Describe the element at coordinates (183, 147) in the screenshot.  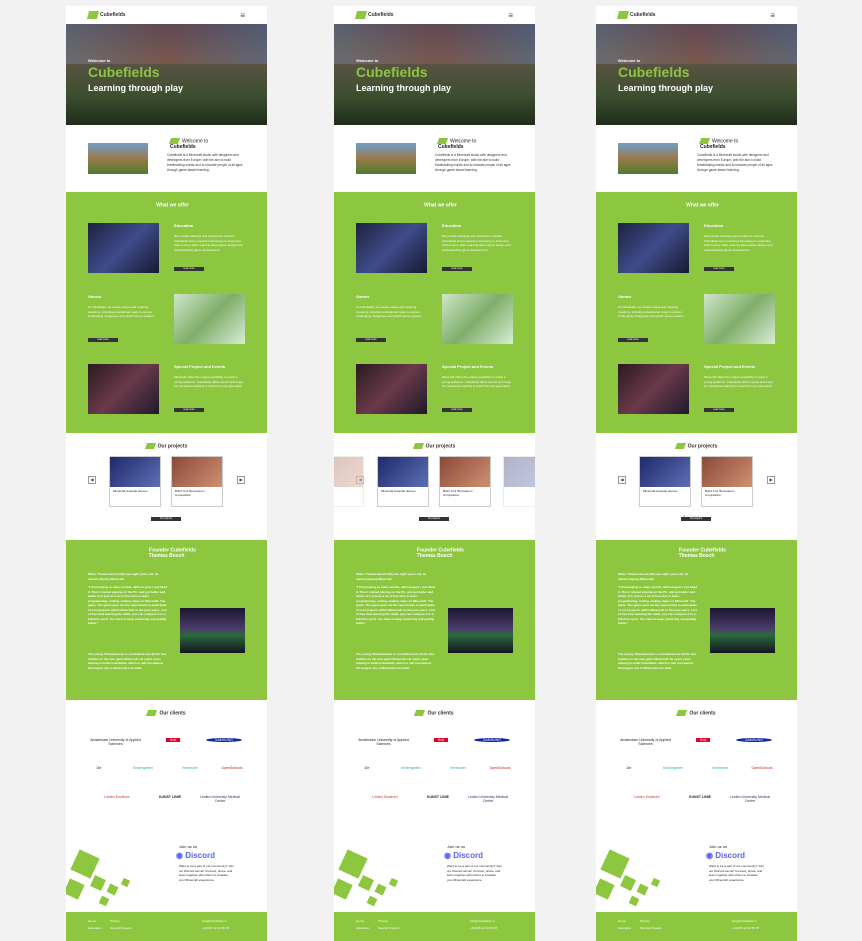
I see `intro-name: Cubefields` at that location.